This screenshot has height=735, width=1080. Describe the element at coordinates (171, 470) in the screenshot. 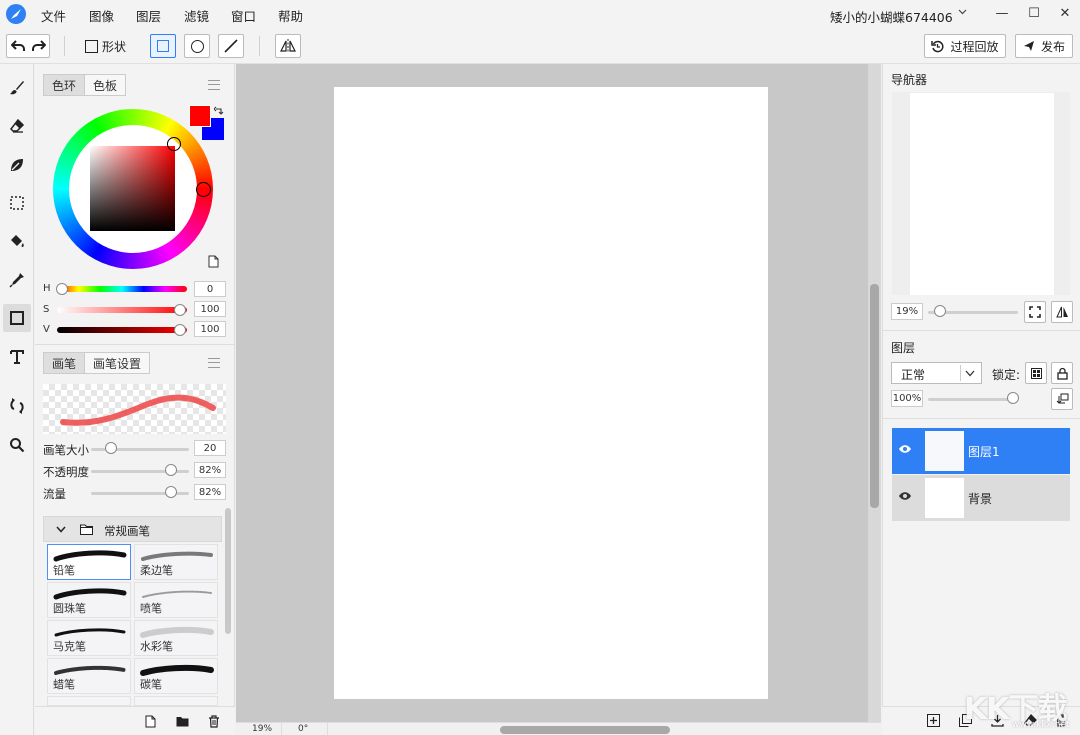

I see `opacity-knob` at that location.